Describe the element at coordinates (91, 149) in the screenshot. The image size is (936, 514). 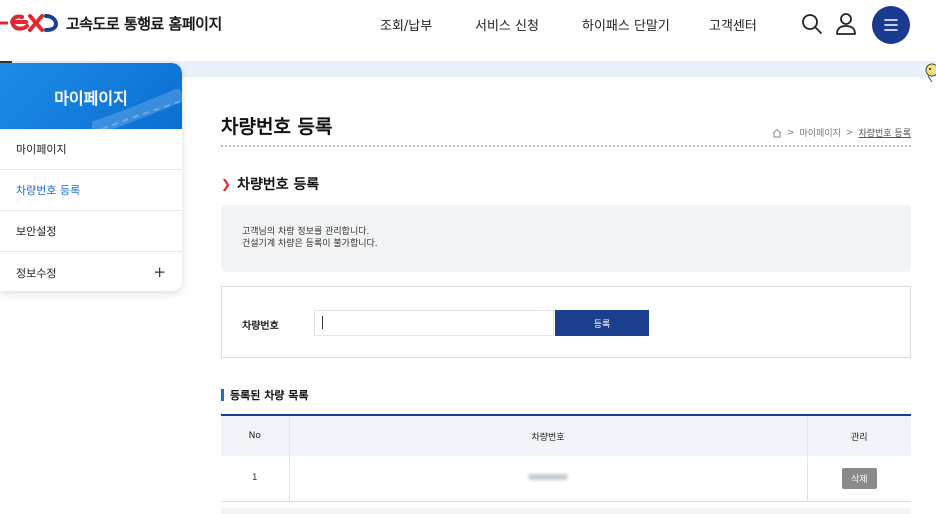
I see `sidebar-item-mypage: 마이페이지` at that location.